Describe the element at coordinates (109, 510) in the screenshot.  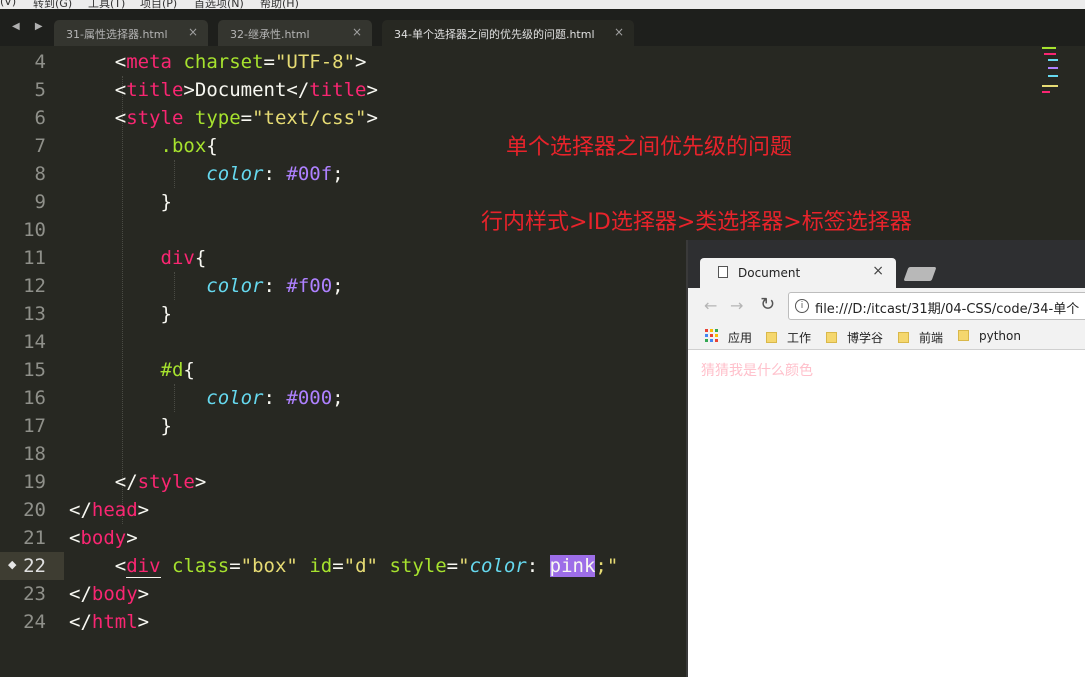
I see `code-line-20: </head>` at that location.